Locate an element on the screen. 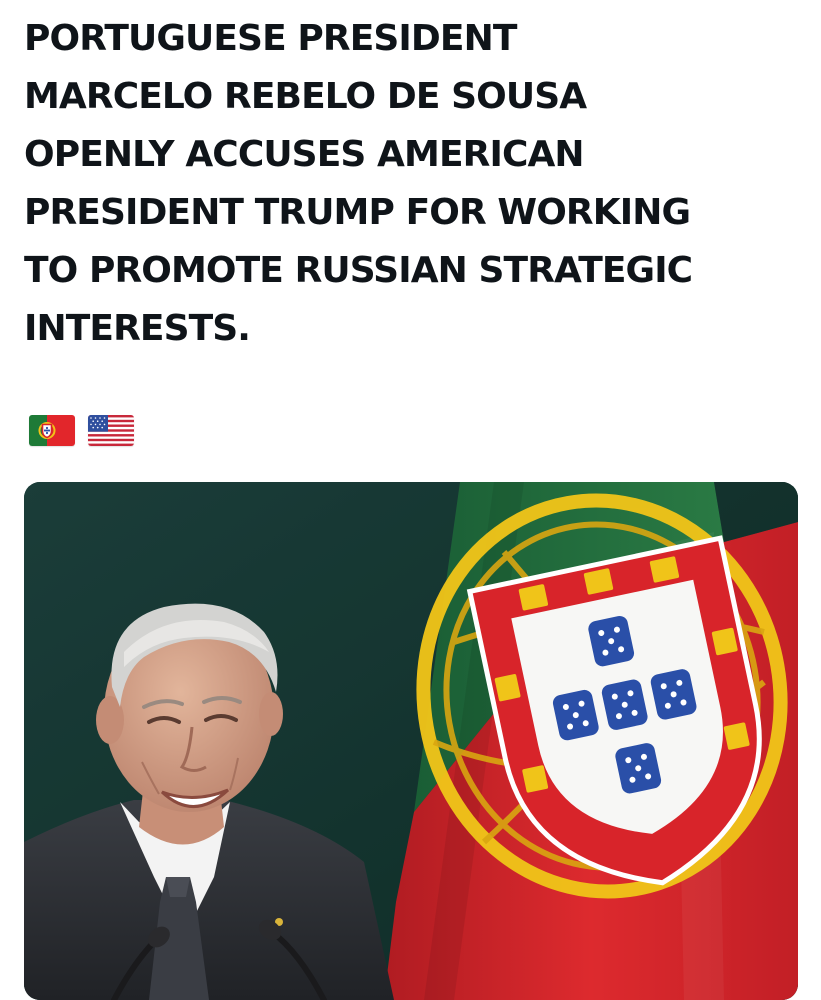  headline-line: PORTUGUESE PRESIDENT is located at coordinates (270, 38).